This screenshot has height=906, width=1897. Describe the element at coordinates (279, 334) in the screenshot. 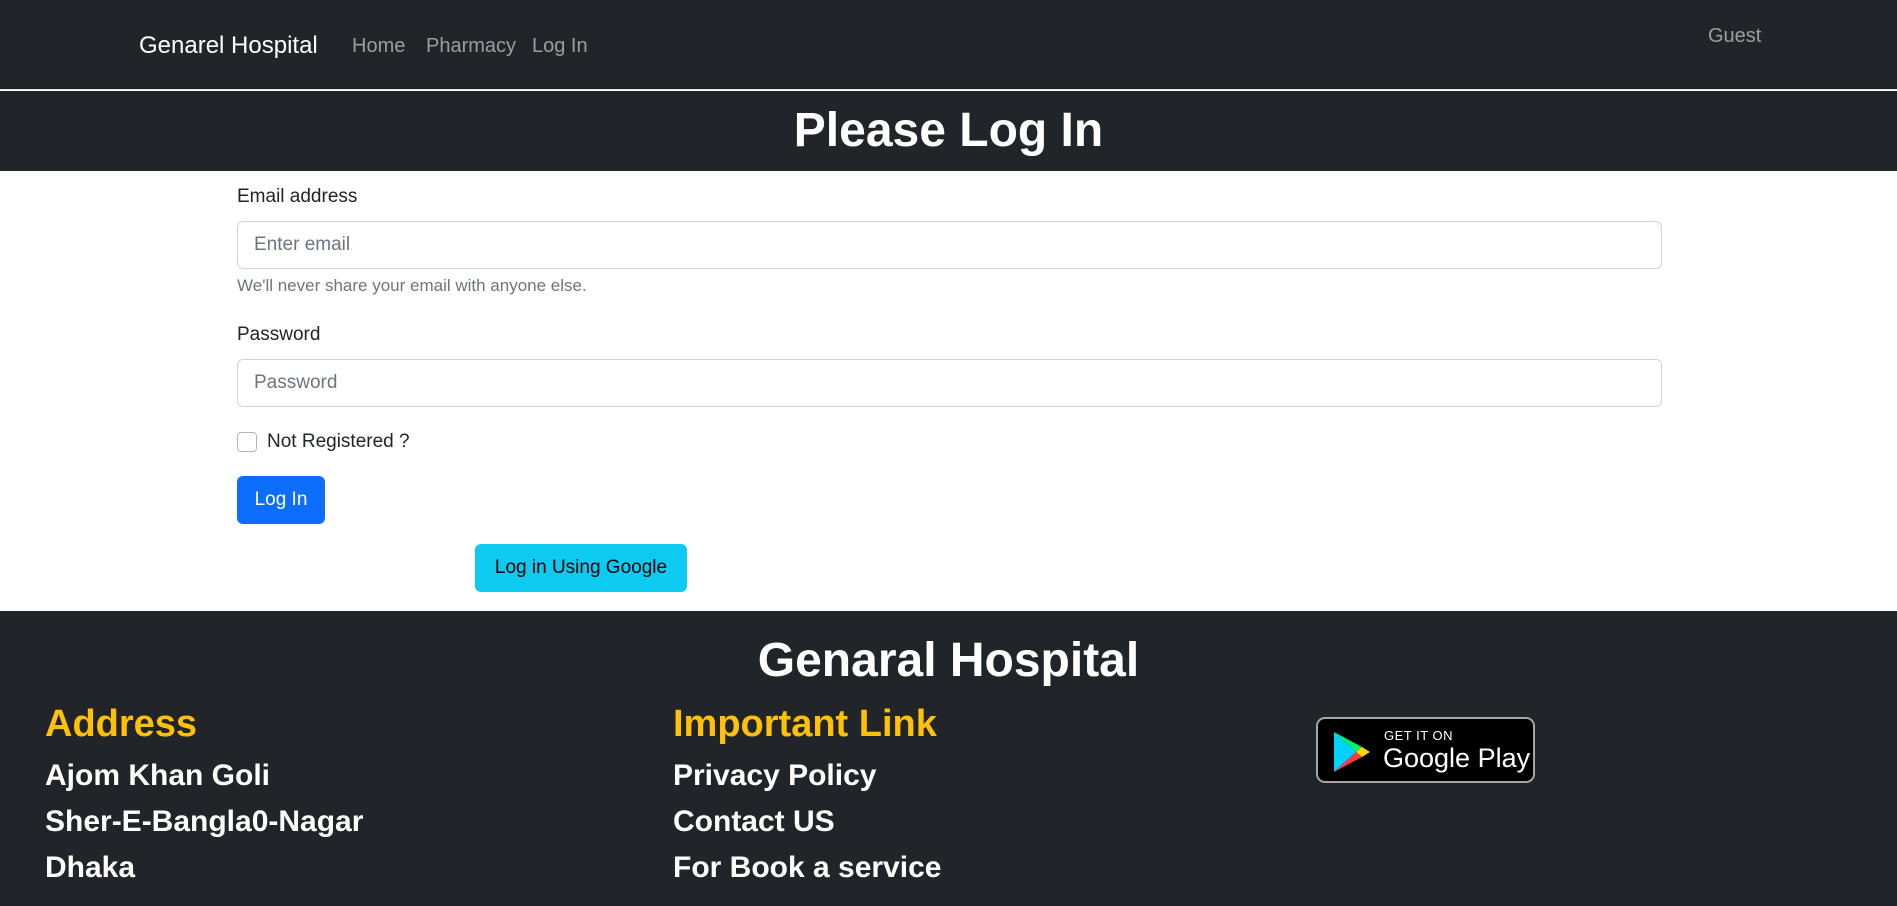

I see `password-label: Password` at that location.